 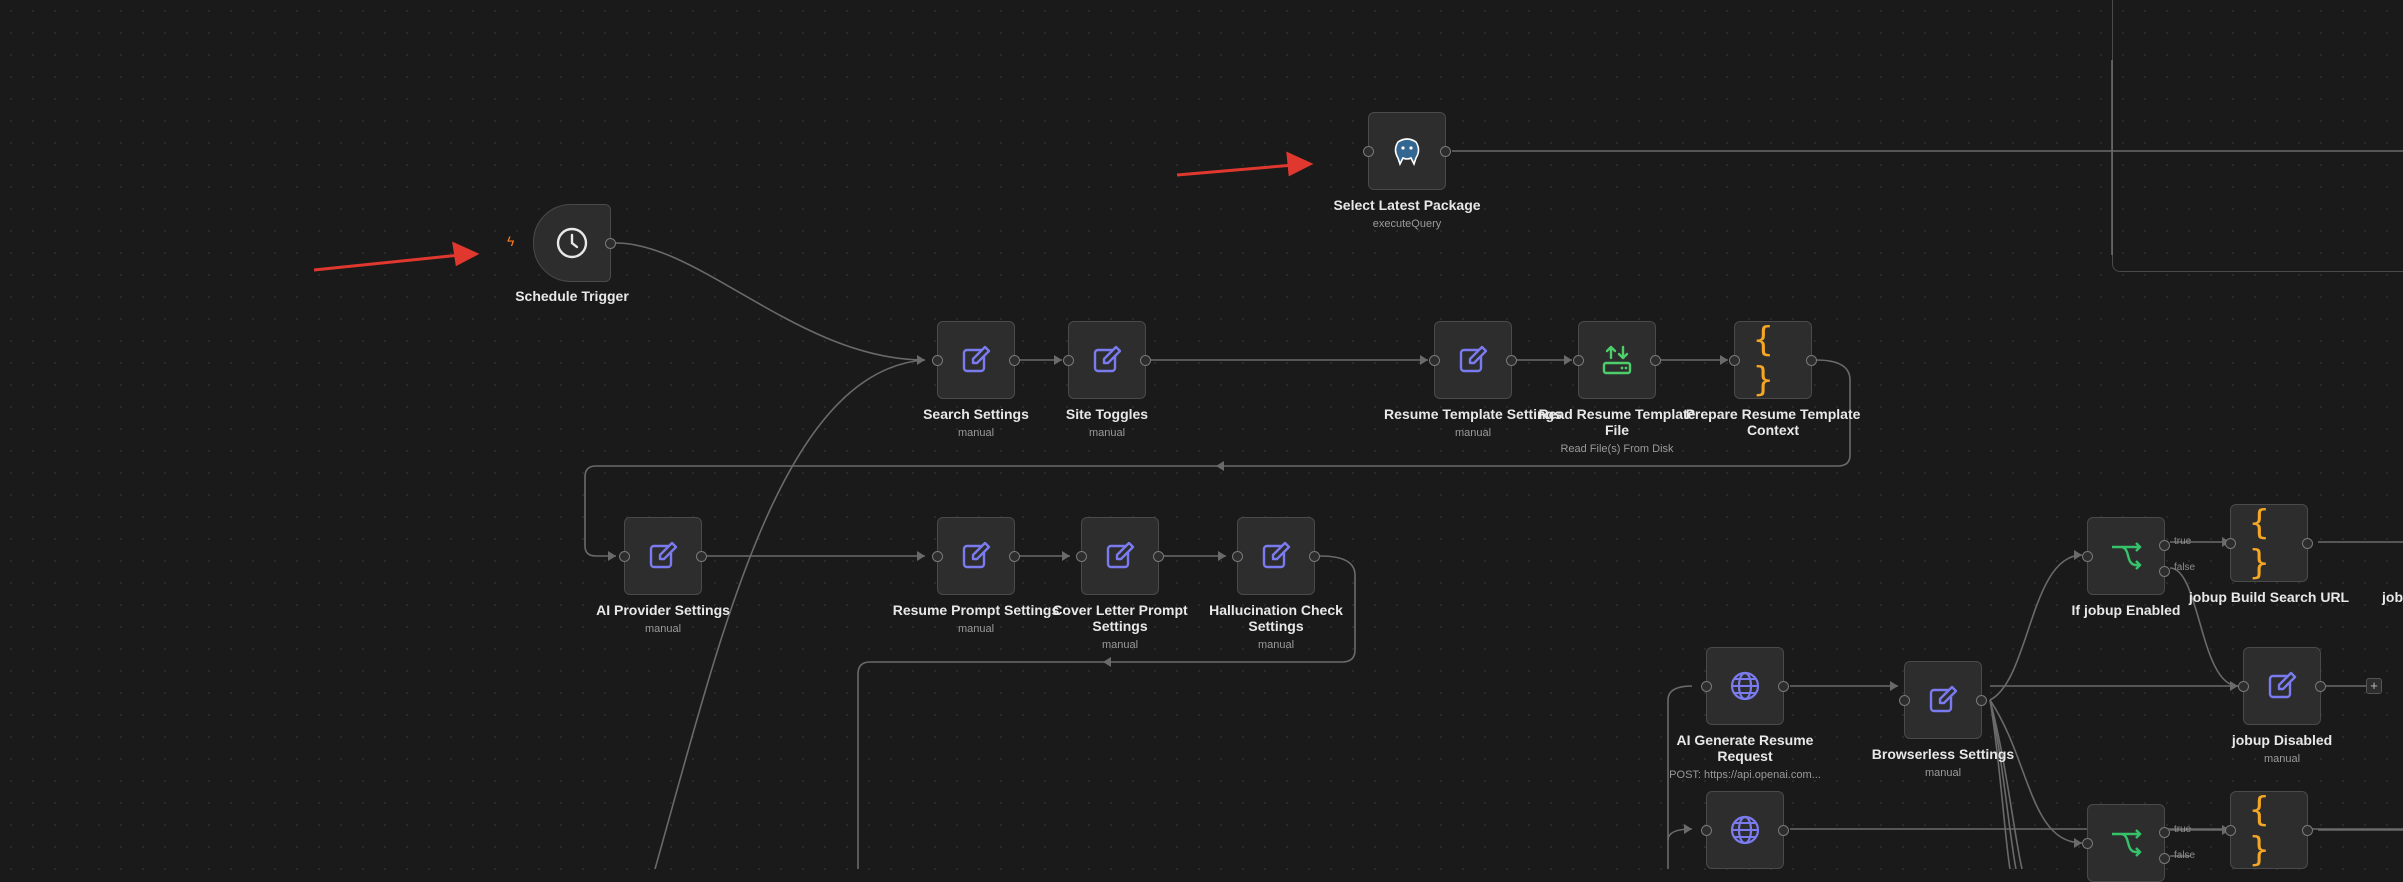 I want to click on postgres-elephant-icon, so click(x=1407, y=151).